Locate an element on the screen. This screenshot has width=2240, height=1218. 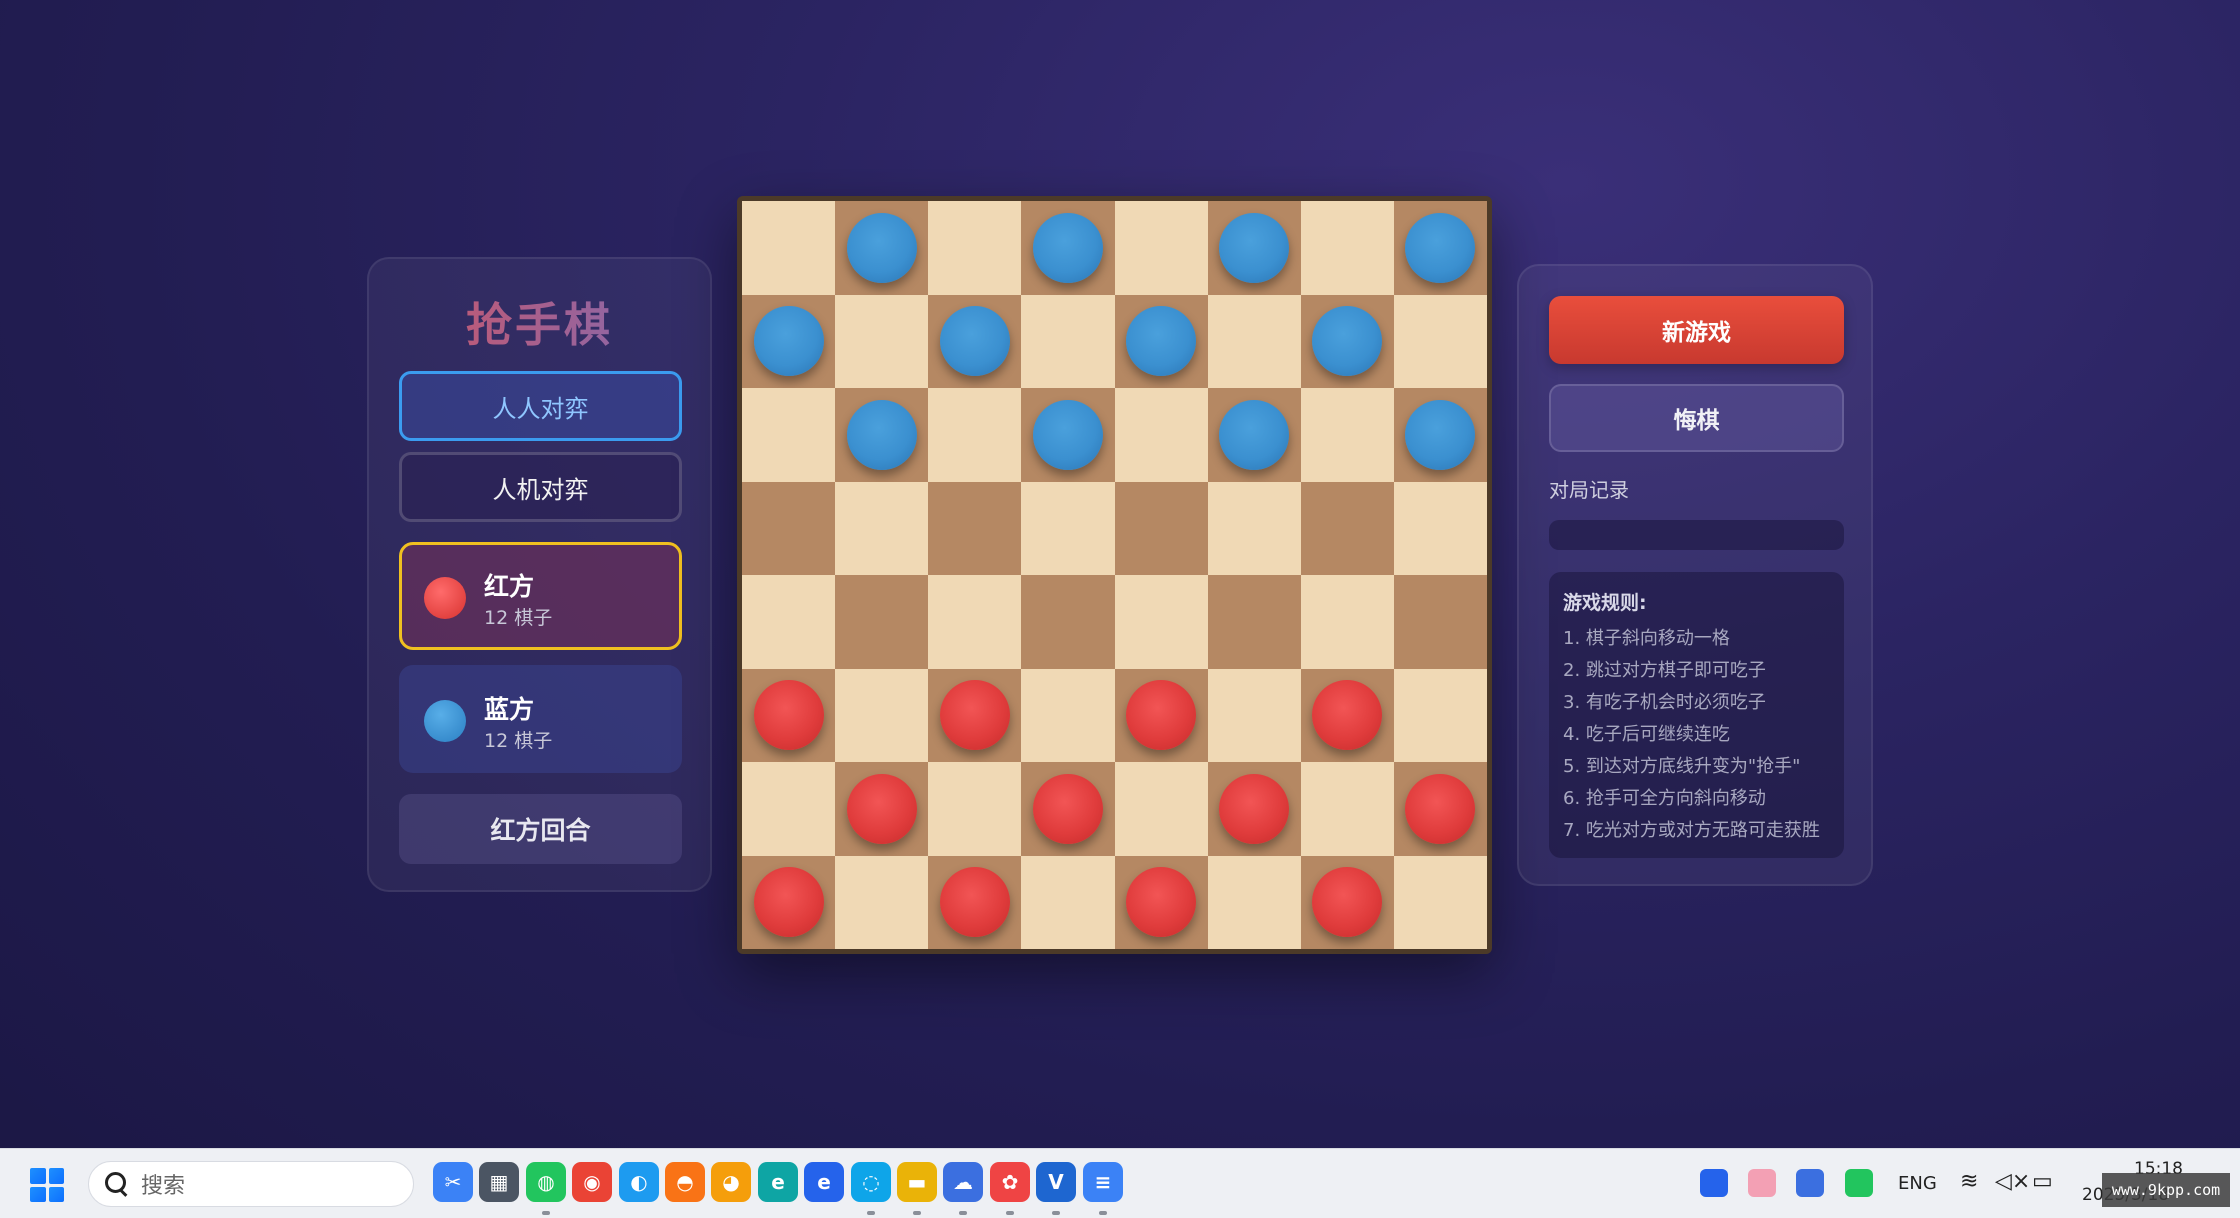
history-list is located at coordinates (1696, 535).